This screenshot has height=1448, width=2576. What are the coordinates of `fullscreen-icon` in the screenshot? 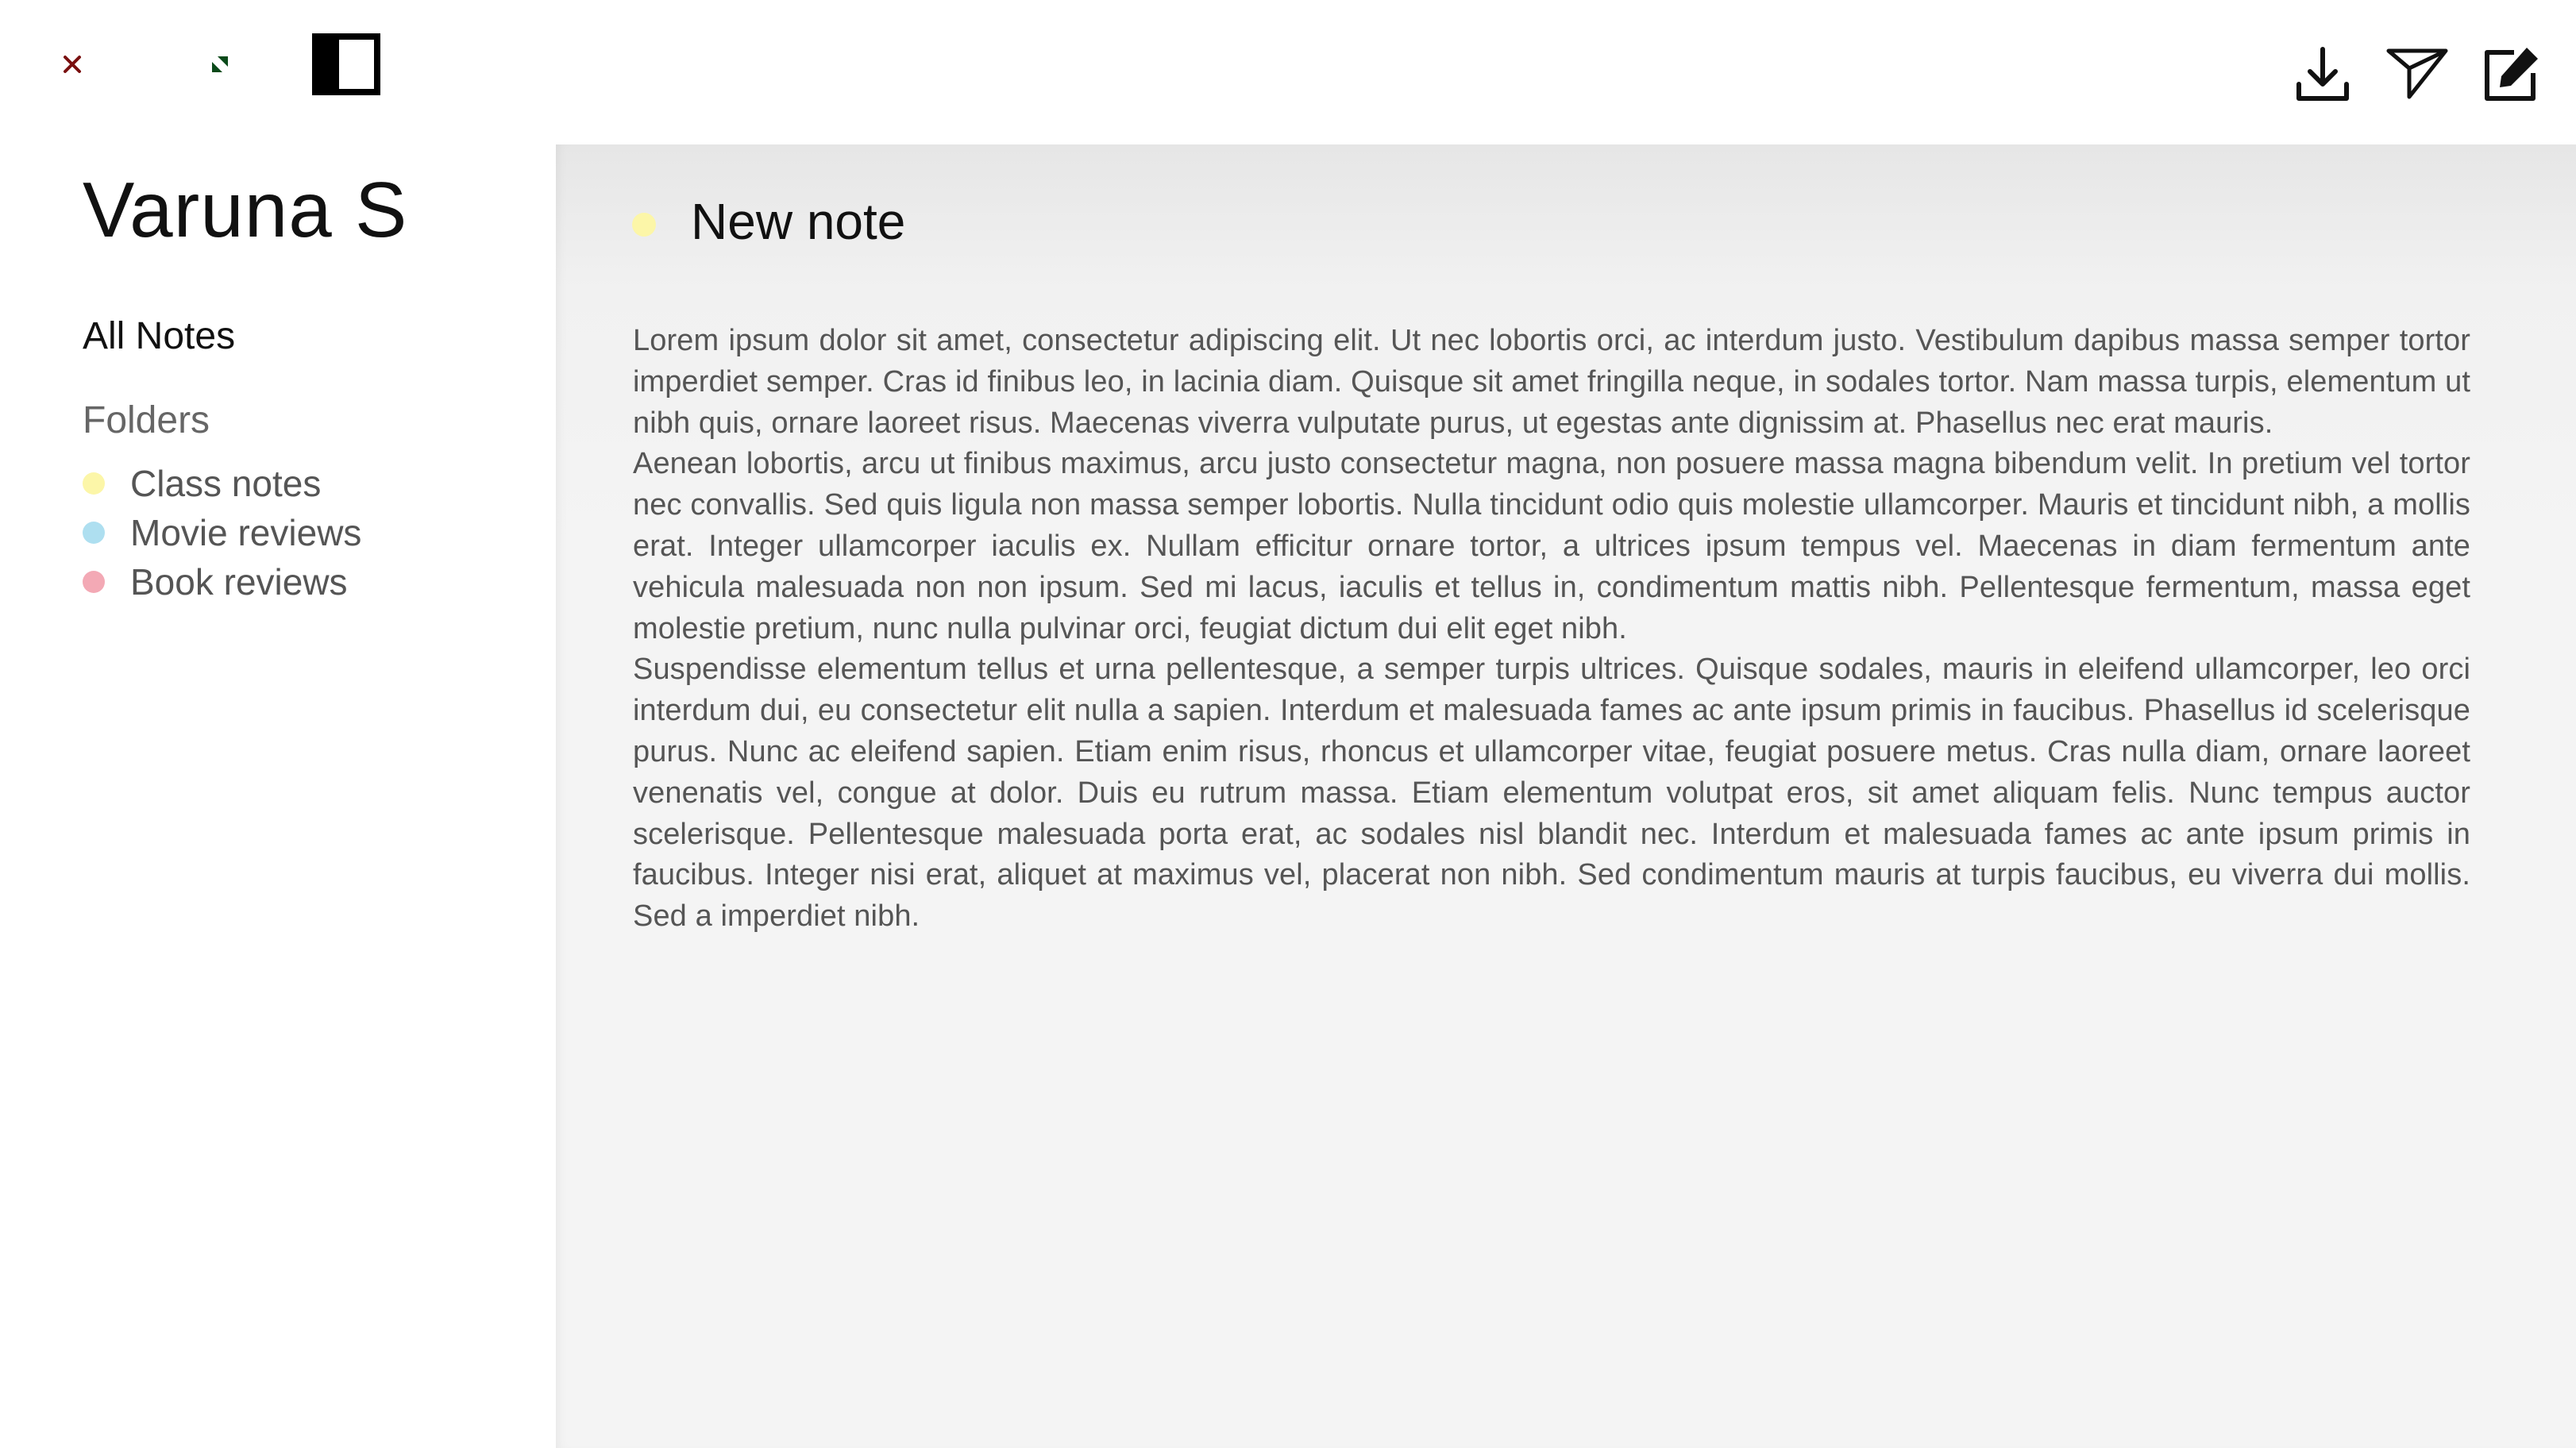 It's located at (220, 64).